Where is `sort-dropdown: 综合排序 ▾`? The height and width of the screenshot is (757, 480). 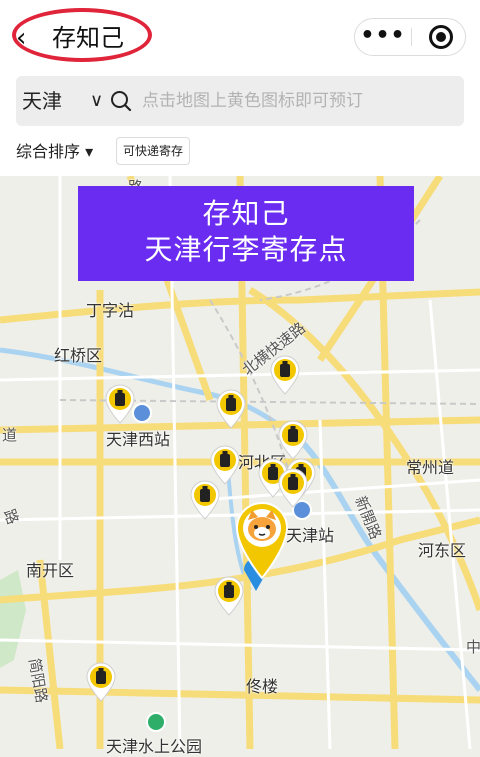 sort-dropdown: 综合排序 ▾ is located at coordinates (54, 152).